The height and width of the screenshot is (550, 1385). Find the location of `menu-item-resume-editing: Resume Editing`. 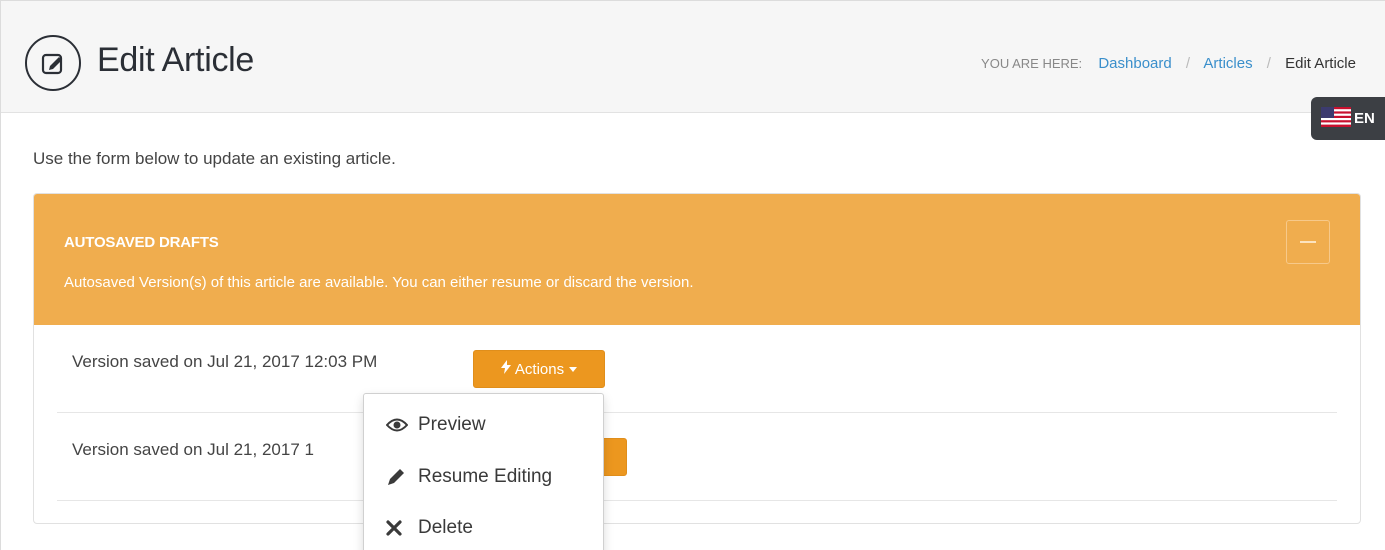

menu-item-resume-editing: Resume Editing is located at coordinates (469, 477).